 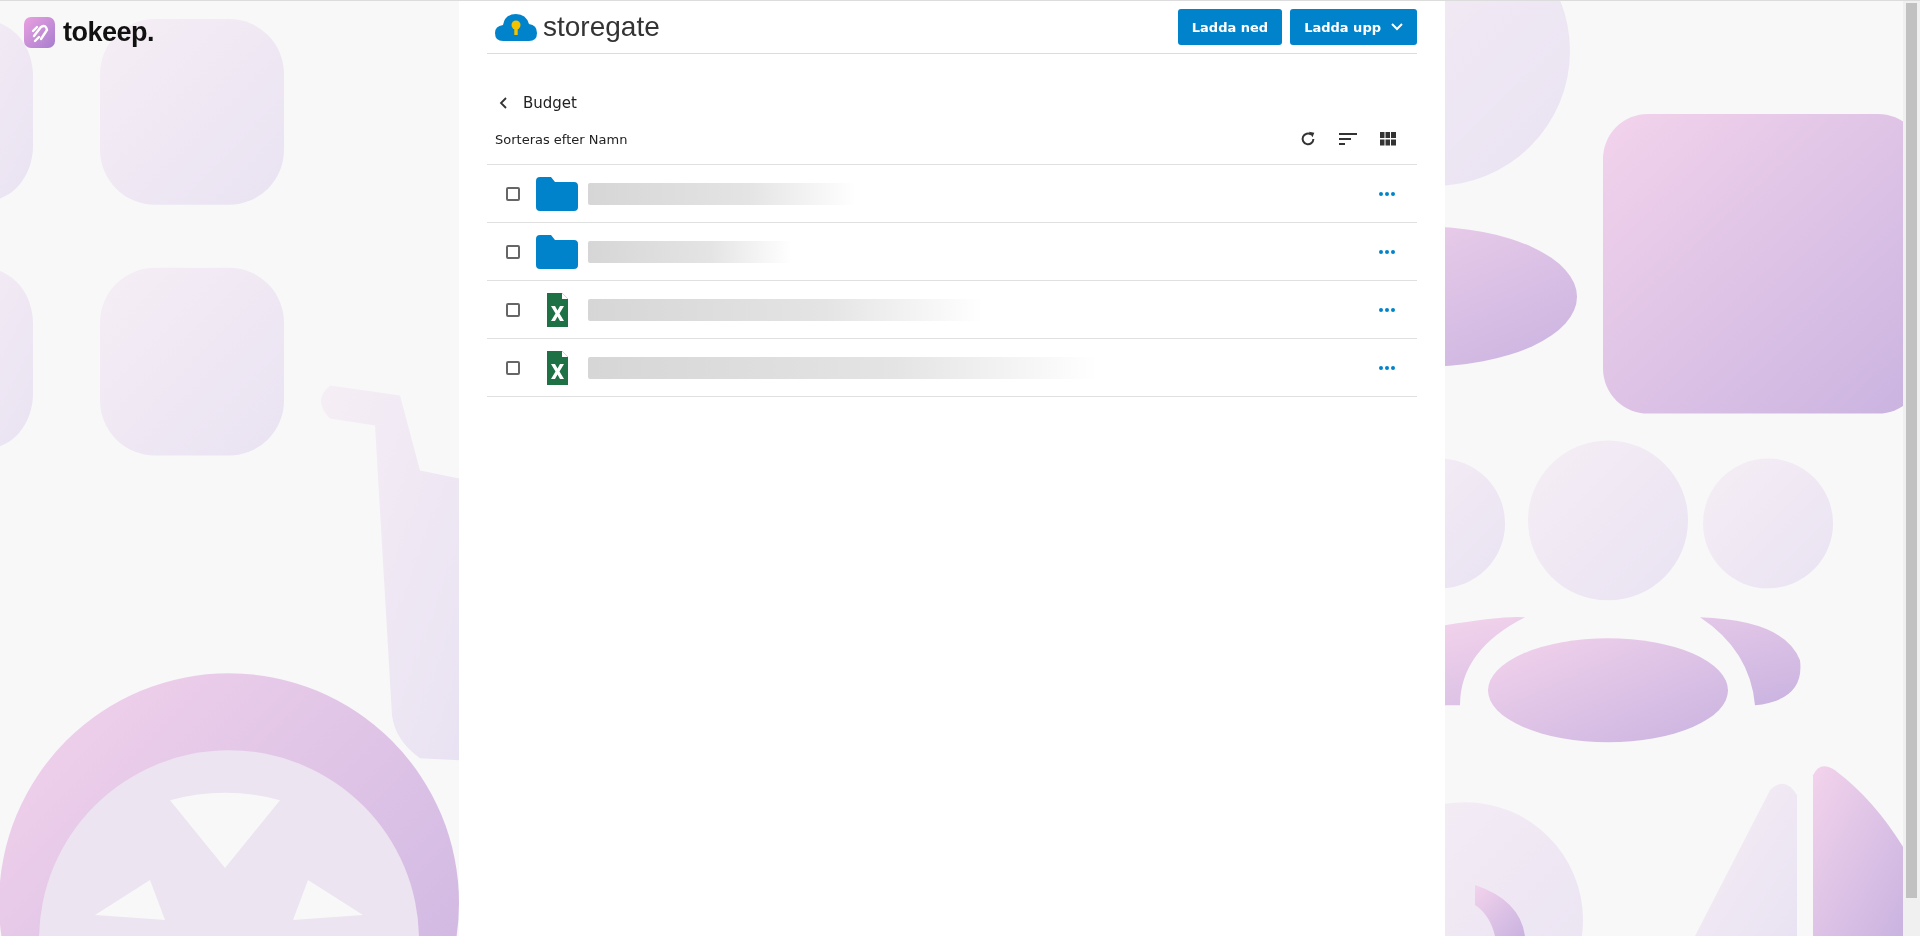 I want to click on hand-logo-icon, so click(x=39, y=32).